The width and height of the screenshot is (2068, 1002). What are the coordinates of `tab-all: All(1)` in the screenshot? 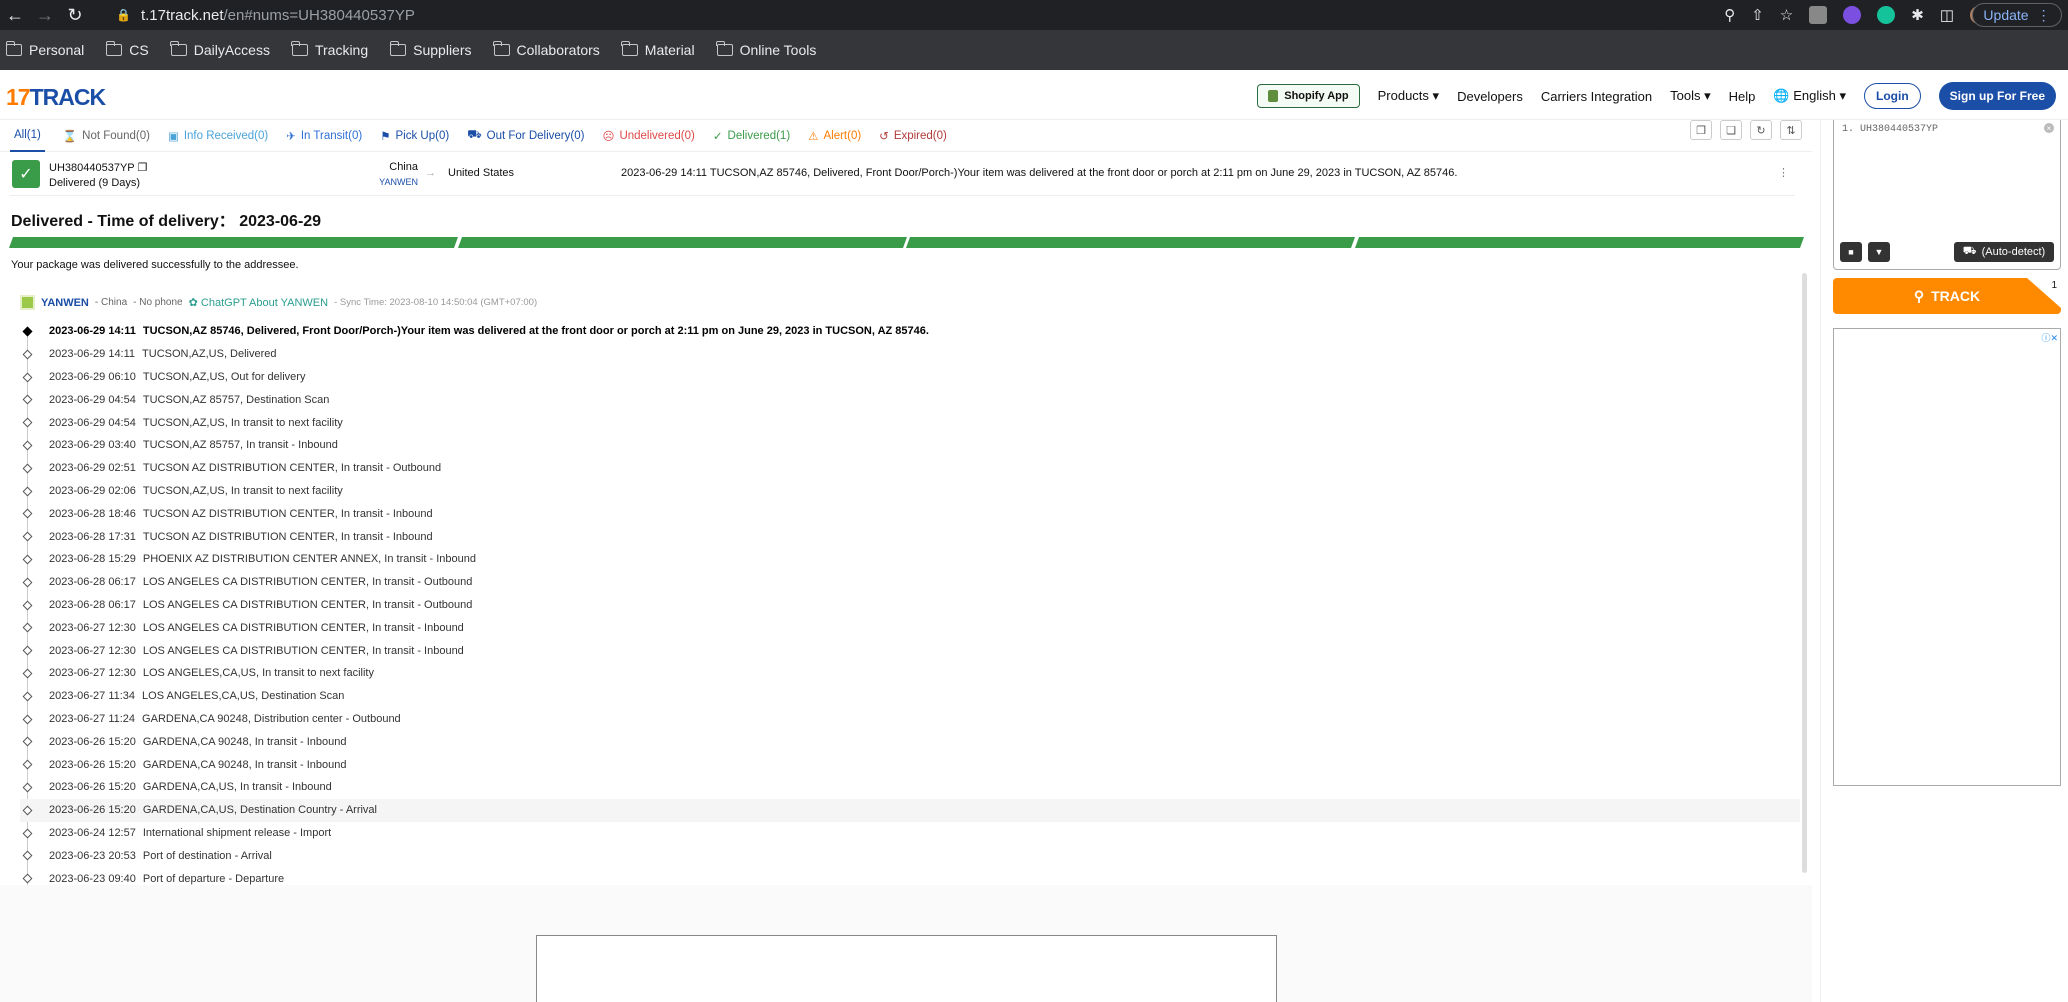 It's located at (27, 136).